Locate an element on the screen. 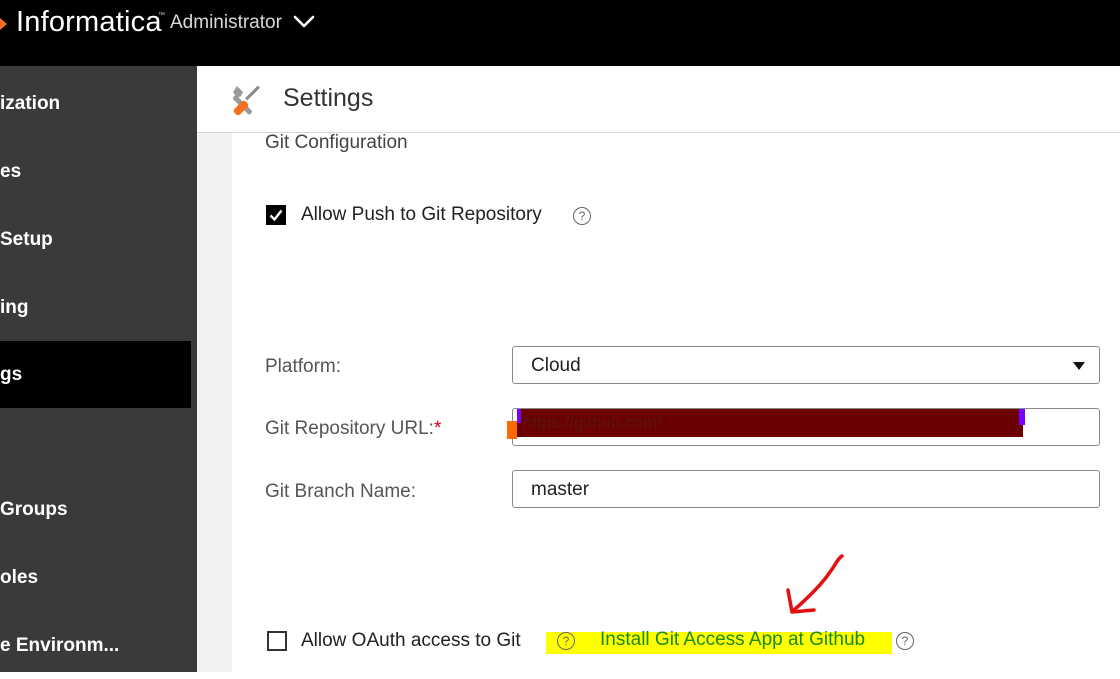 The width and height of the screenshot is (1120, 679). sidebar-item-organization: ization is located at coordinates (95, 103).